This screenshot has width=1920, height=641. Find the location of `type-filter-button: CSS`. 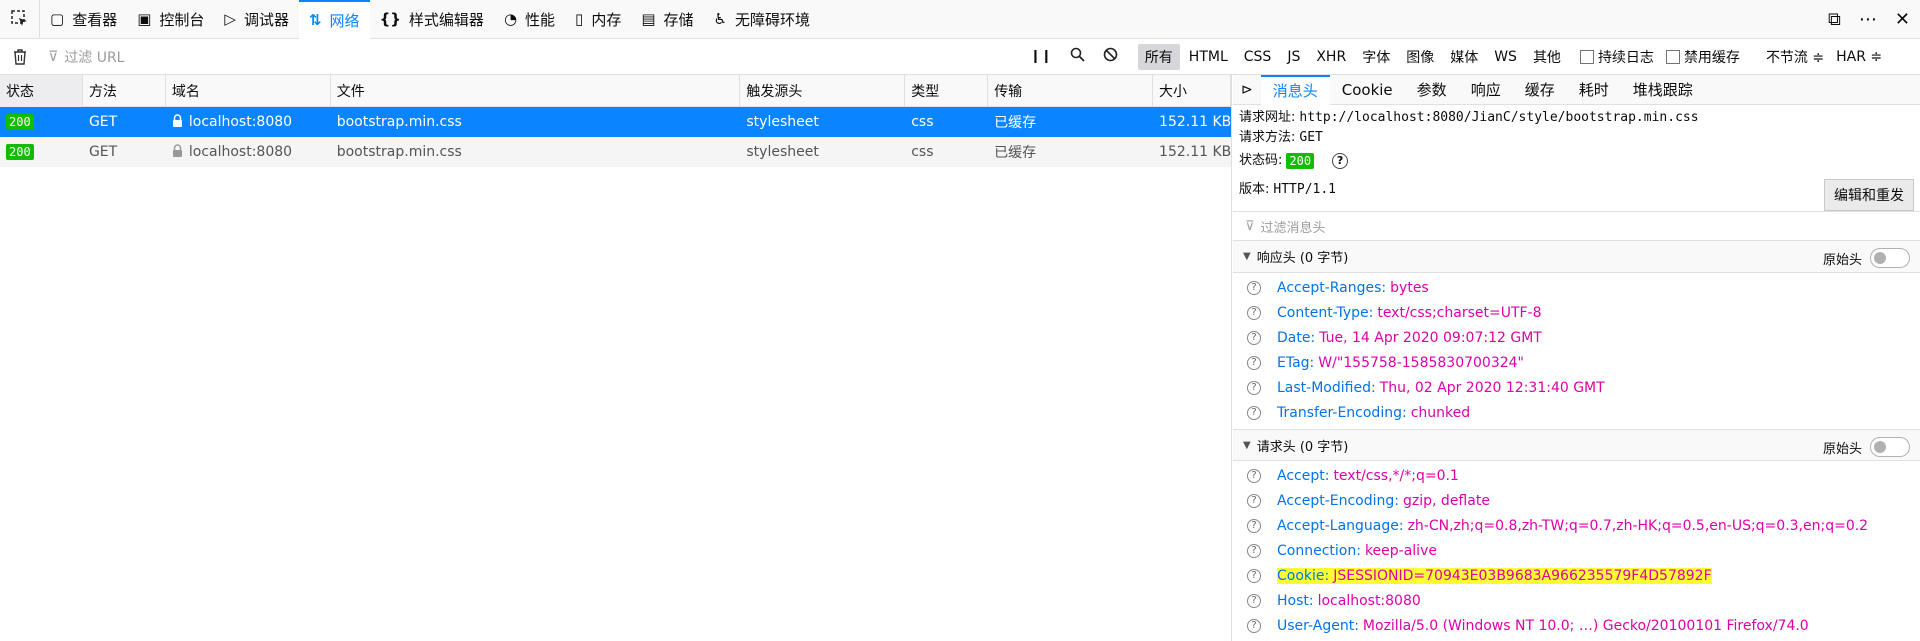

type-filter-button: CSS is located at coordinates (1258, 57).